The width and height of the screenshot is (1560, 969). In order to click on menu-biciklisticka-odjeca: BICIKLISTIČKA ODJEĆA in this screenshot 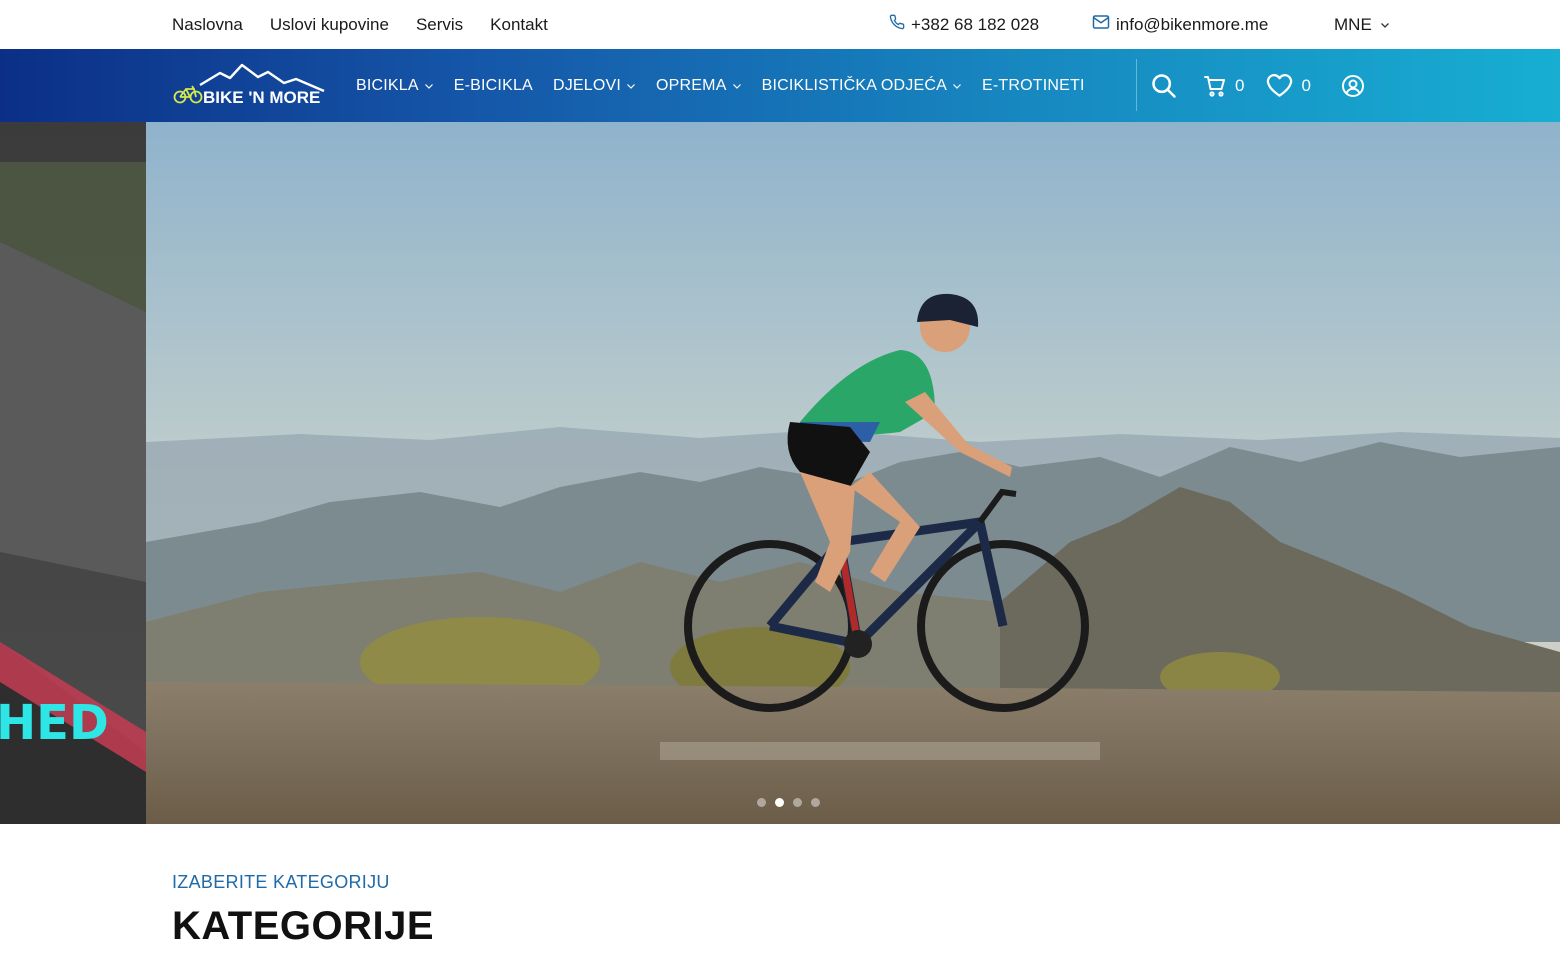, I will do `click(862, 86)`.